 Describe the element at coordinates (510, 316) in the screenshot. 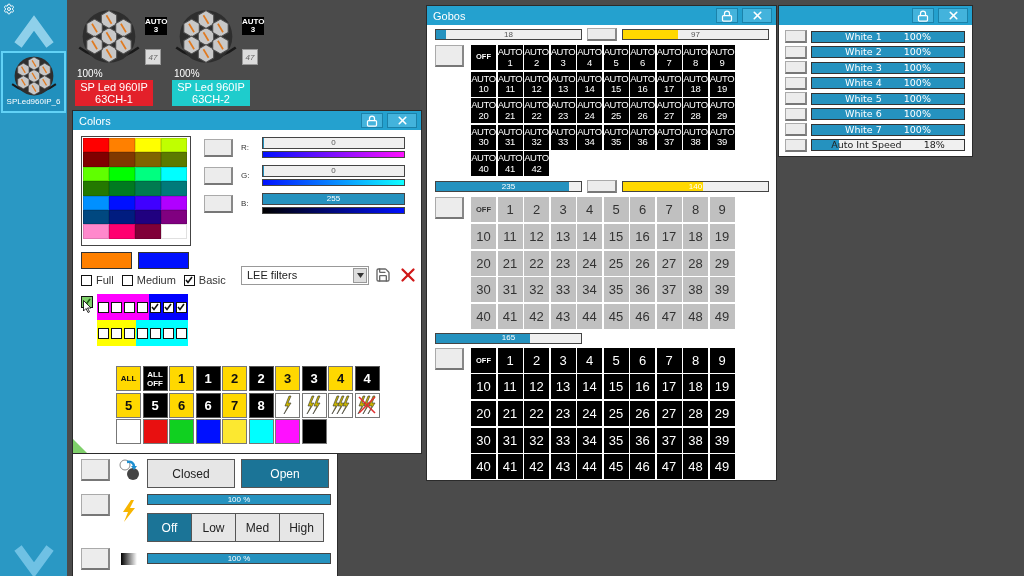

I see `gobo-button: 41` at that location.